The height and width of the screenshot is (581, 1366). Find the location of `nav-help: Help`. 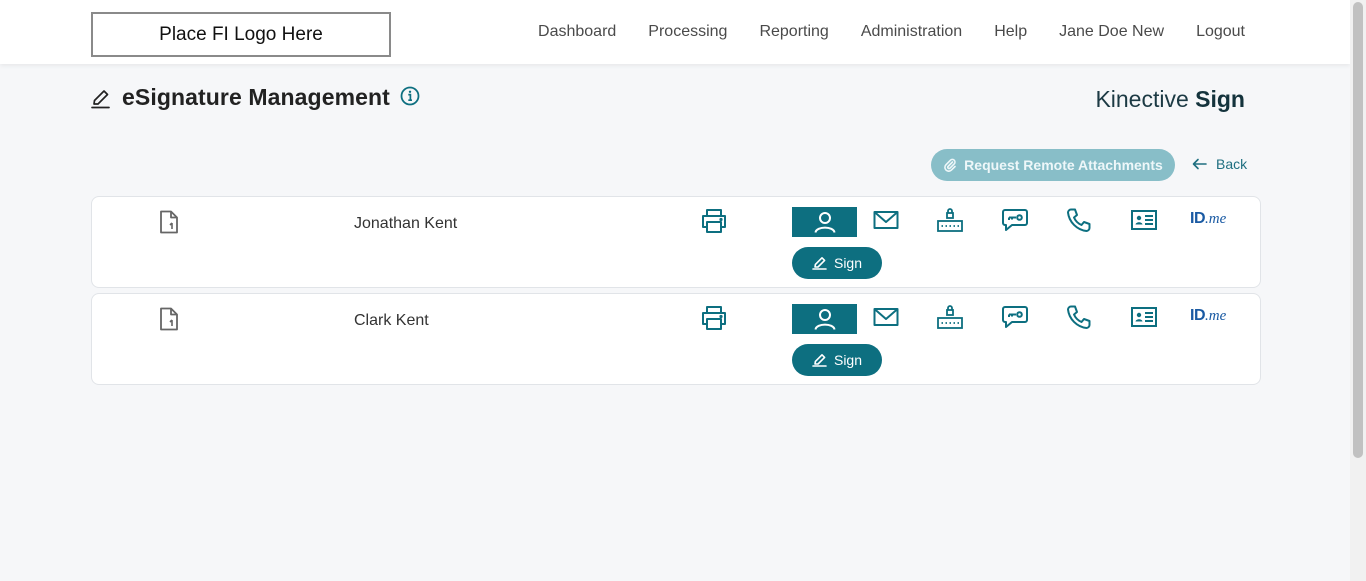

nav-help: Help is located at coordinates (1010, 32).